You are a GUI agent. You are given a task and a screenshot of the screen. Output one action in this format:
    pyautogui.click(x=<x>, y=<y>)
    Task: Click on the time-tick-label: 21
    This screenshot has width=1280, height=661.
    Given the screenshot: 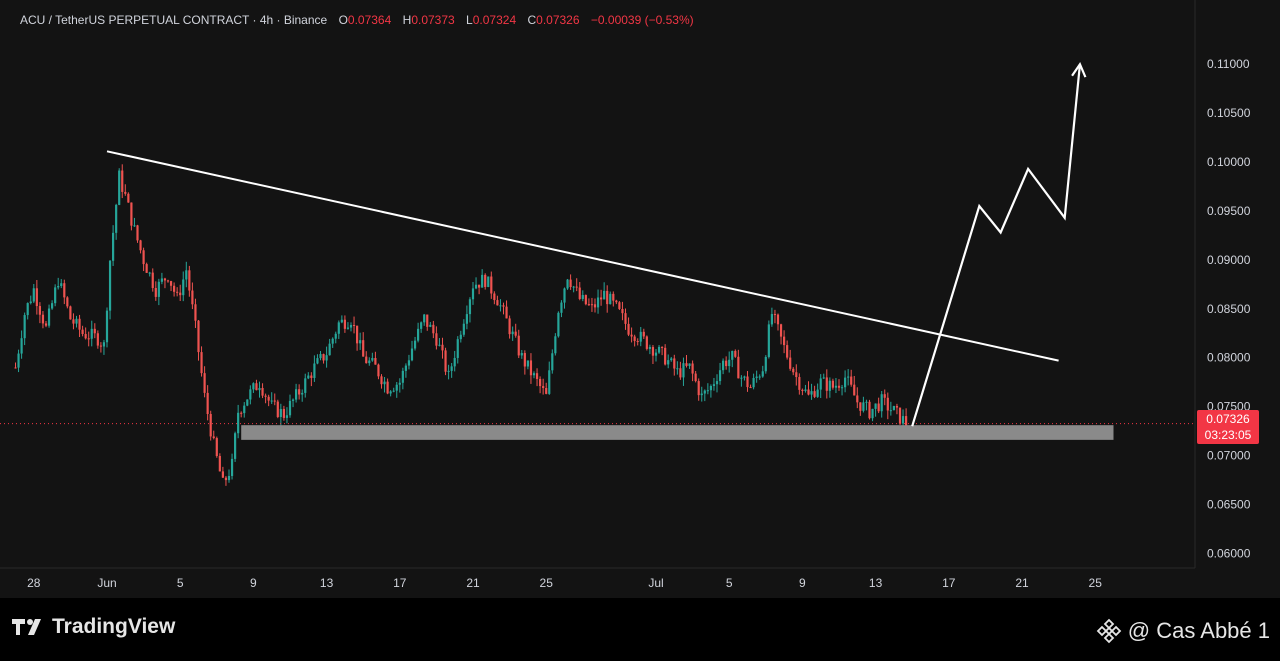 What is the action you would take?
    pyautogui.click(x=1022, y=583)
    